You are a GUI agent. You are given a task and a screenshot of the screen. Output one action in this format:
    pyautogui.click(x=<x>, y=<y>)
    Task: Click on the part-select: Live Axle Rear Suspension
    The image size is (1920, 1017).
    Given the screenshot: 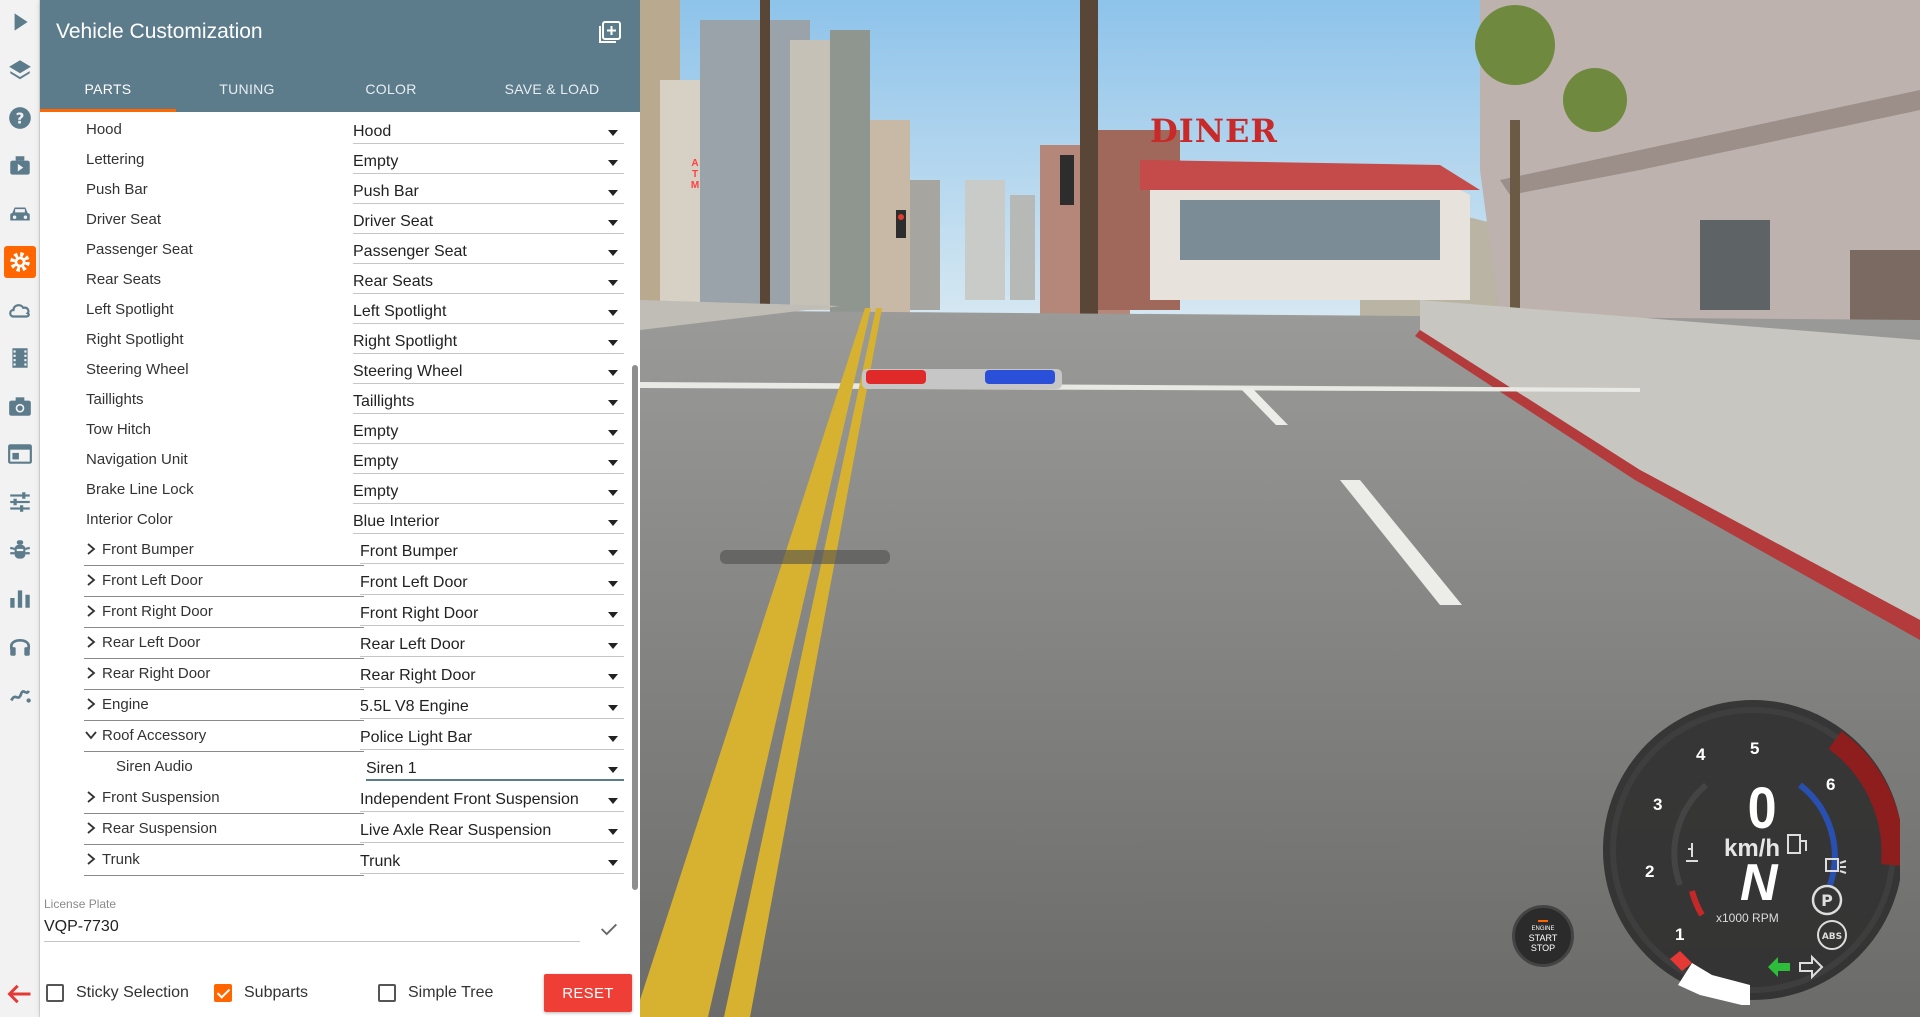 What is the action you would take?
    pyautogui.click(x=492, y=830)
    